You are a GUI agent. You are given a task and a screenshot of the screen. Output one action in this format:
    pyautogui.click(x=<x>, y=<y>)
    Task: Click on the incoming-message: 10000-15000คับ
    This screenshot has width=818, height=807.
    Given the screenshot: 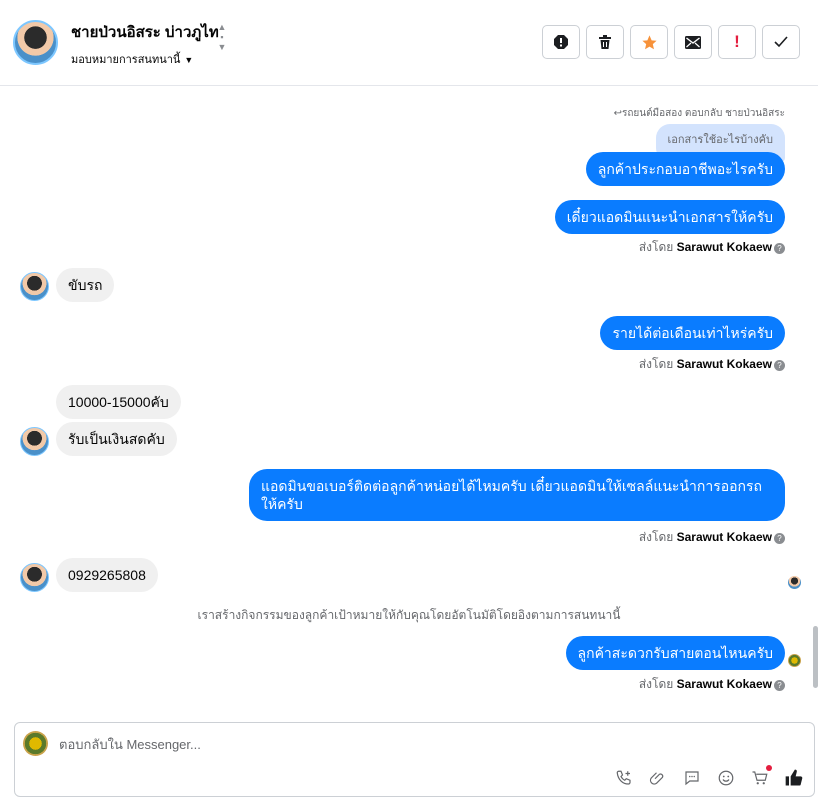 What is the action you would take?
    pyautogui.click(x=118, y=402)
    